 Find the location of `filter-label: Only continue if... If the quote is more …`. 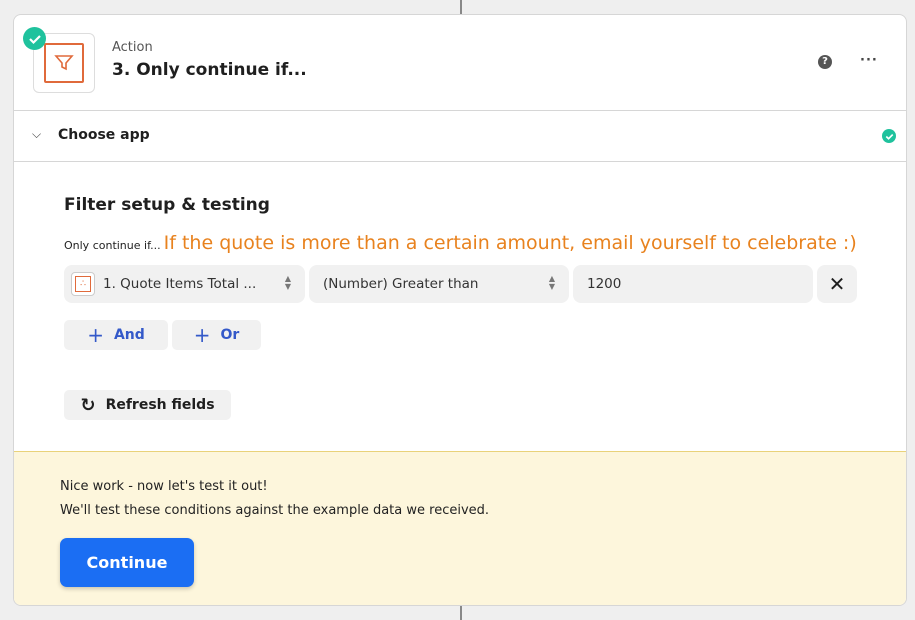

filter-label: Only continue if... If the quote is more … is located at coordinates (460, 243).